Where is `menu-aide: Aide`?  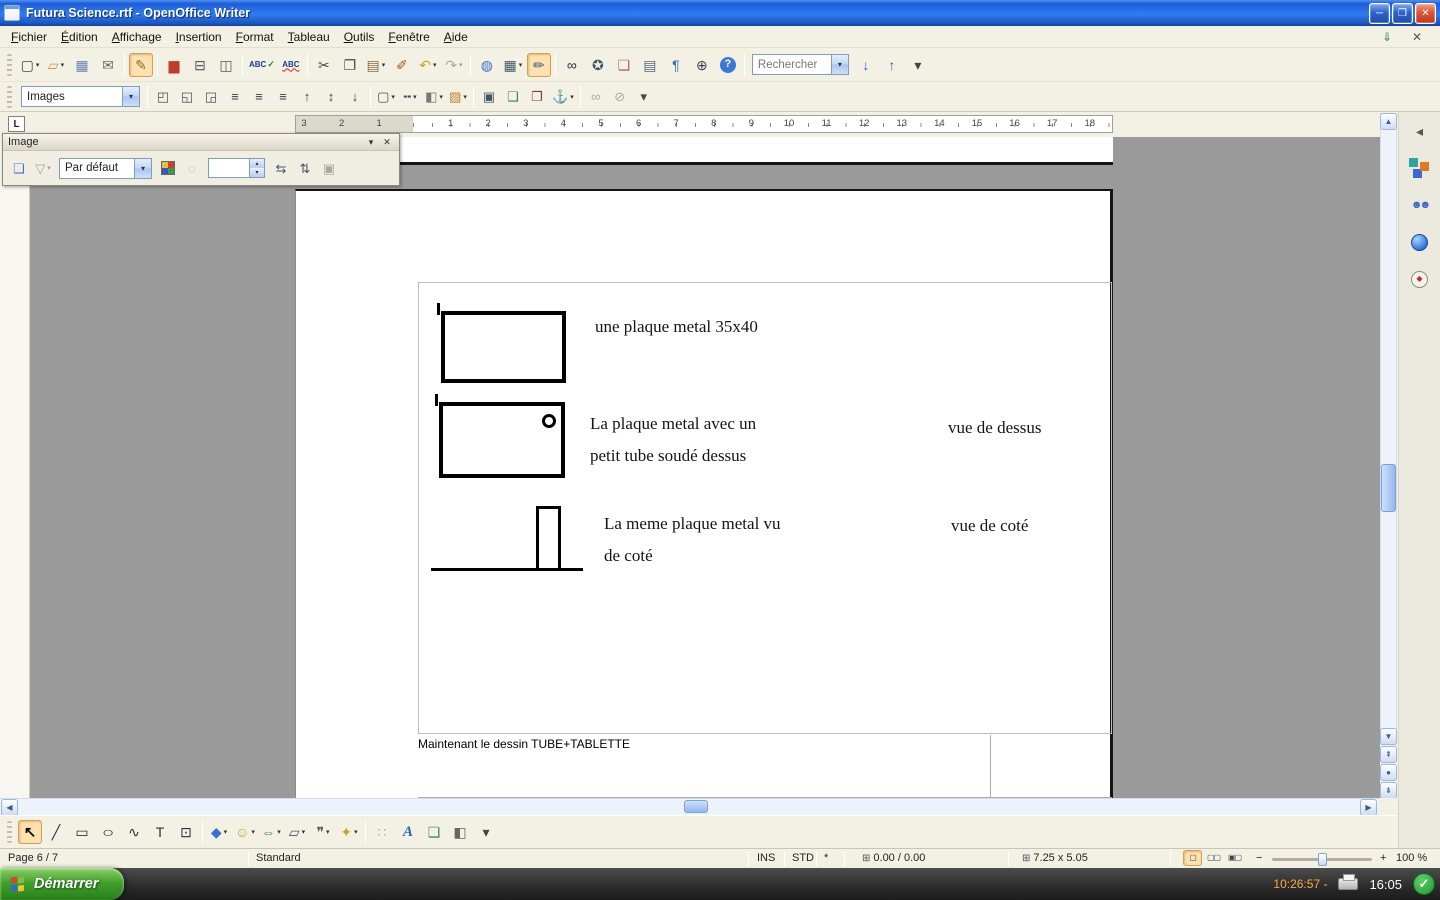
menu-aide: Aide is located at coordinates (456, 37).